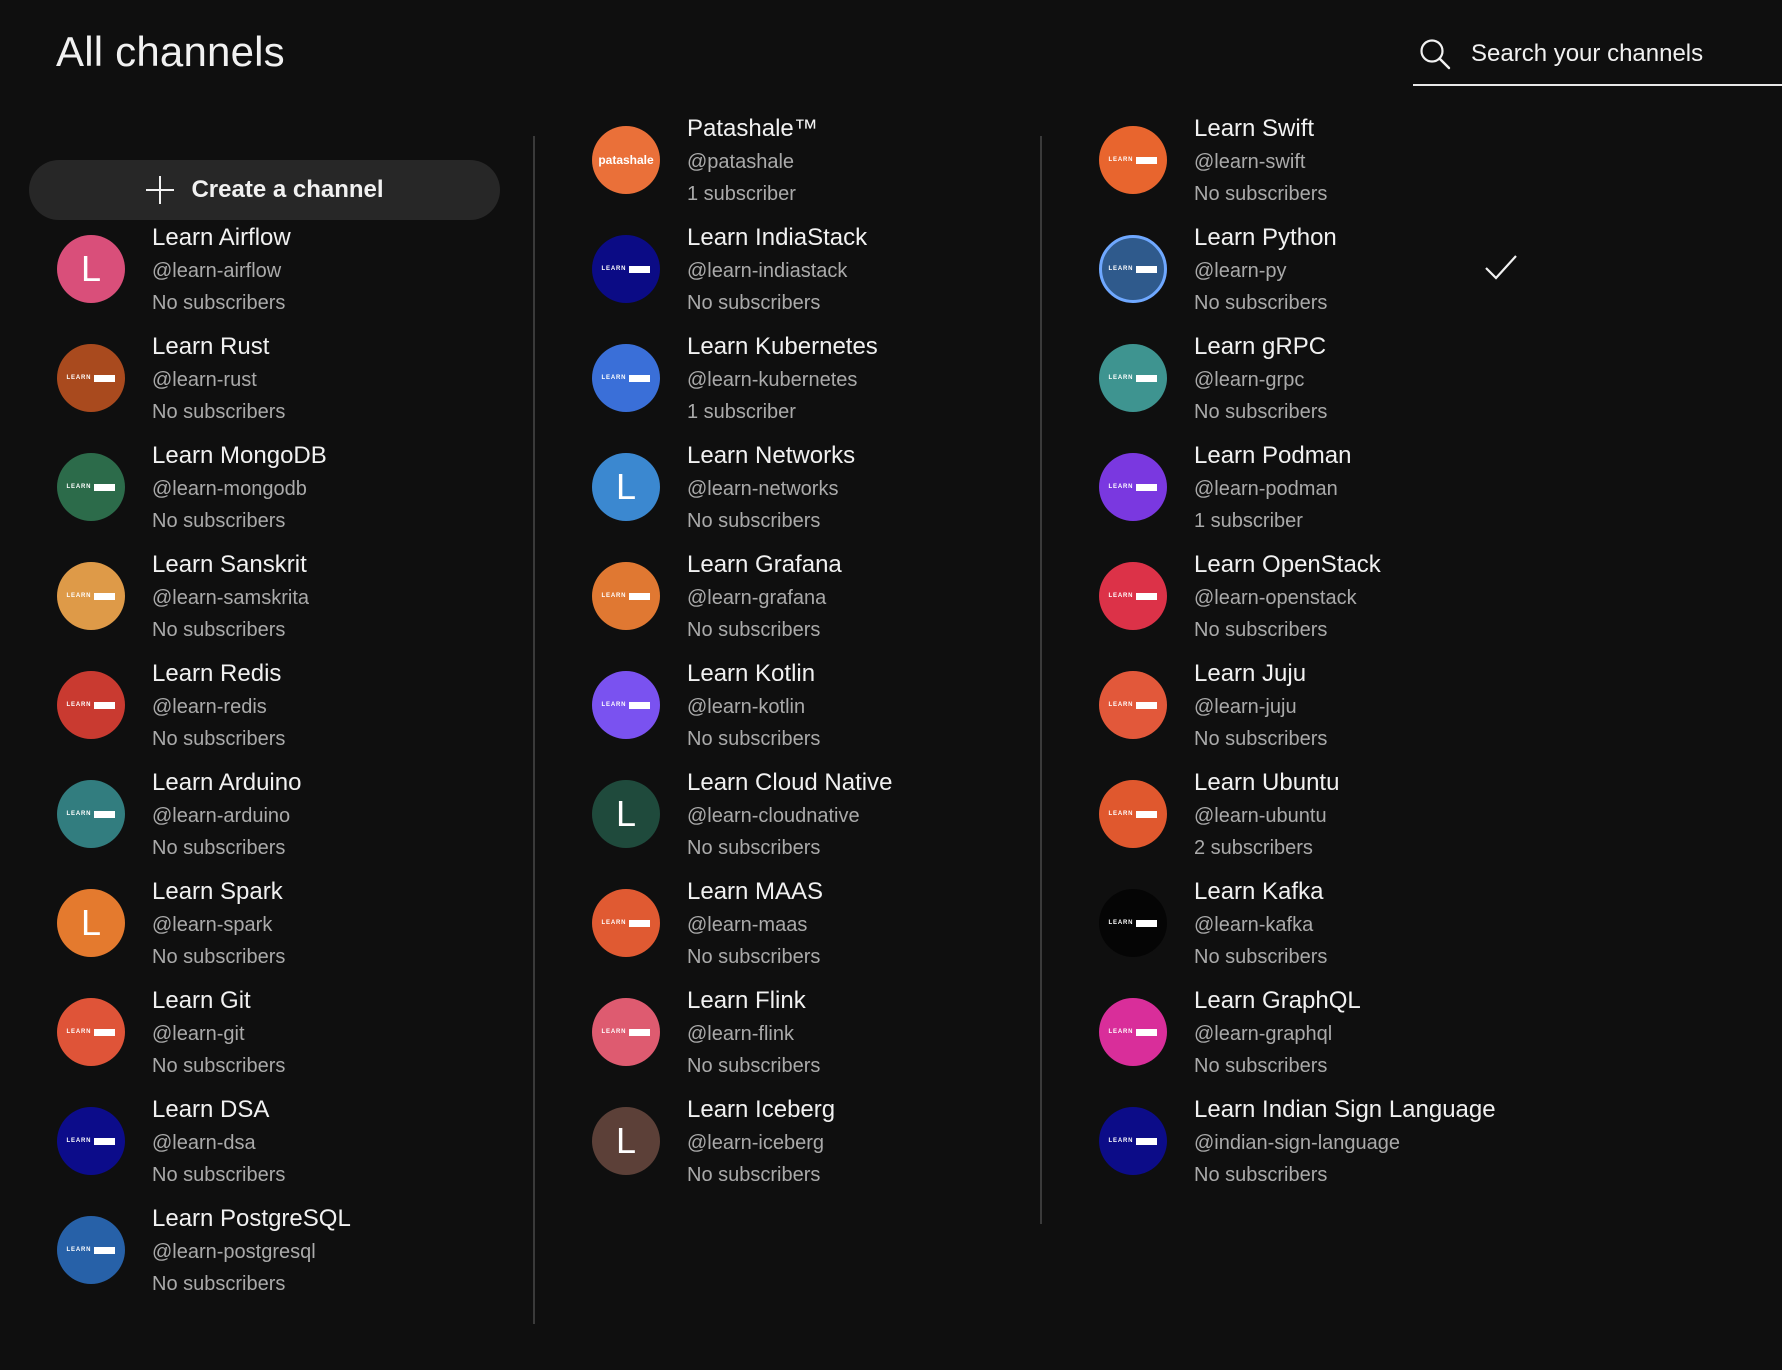 This screenshot has height=1370, width=1782. I want to click on search-box, so click(1597, 55).